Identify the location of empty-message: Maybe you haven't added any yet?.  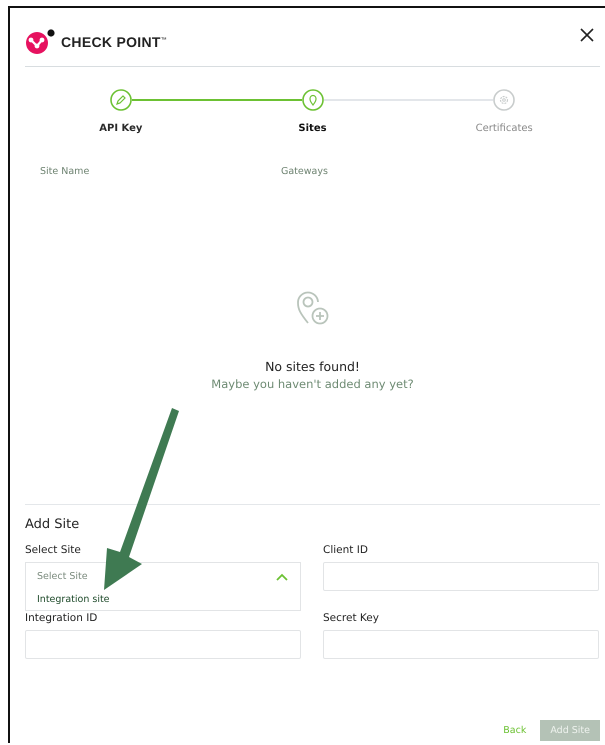
(312, 384).